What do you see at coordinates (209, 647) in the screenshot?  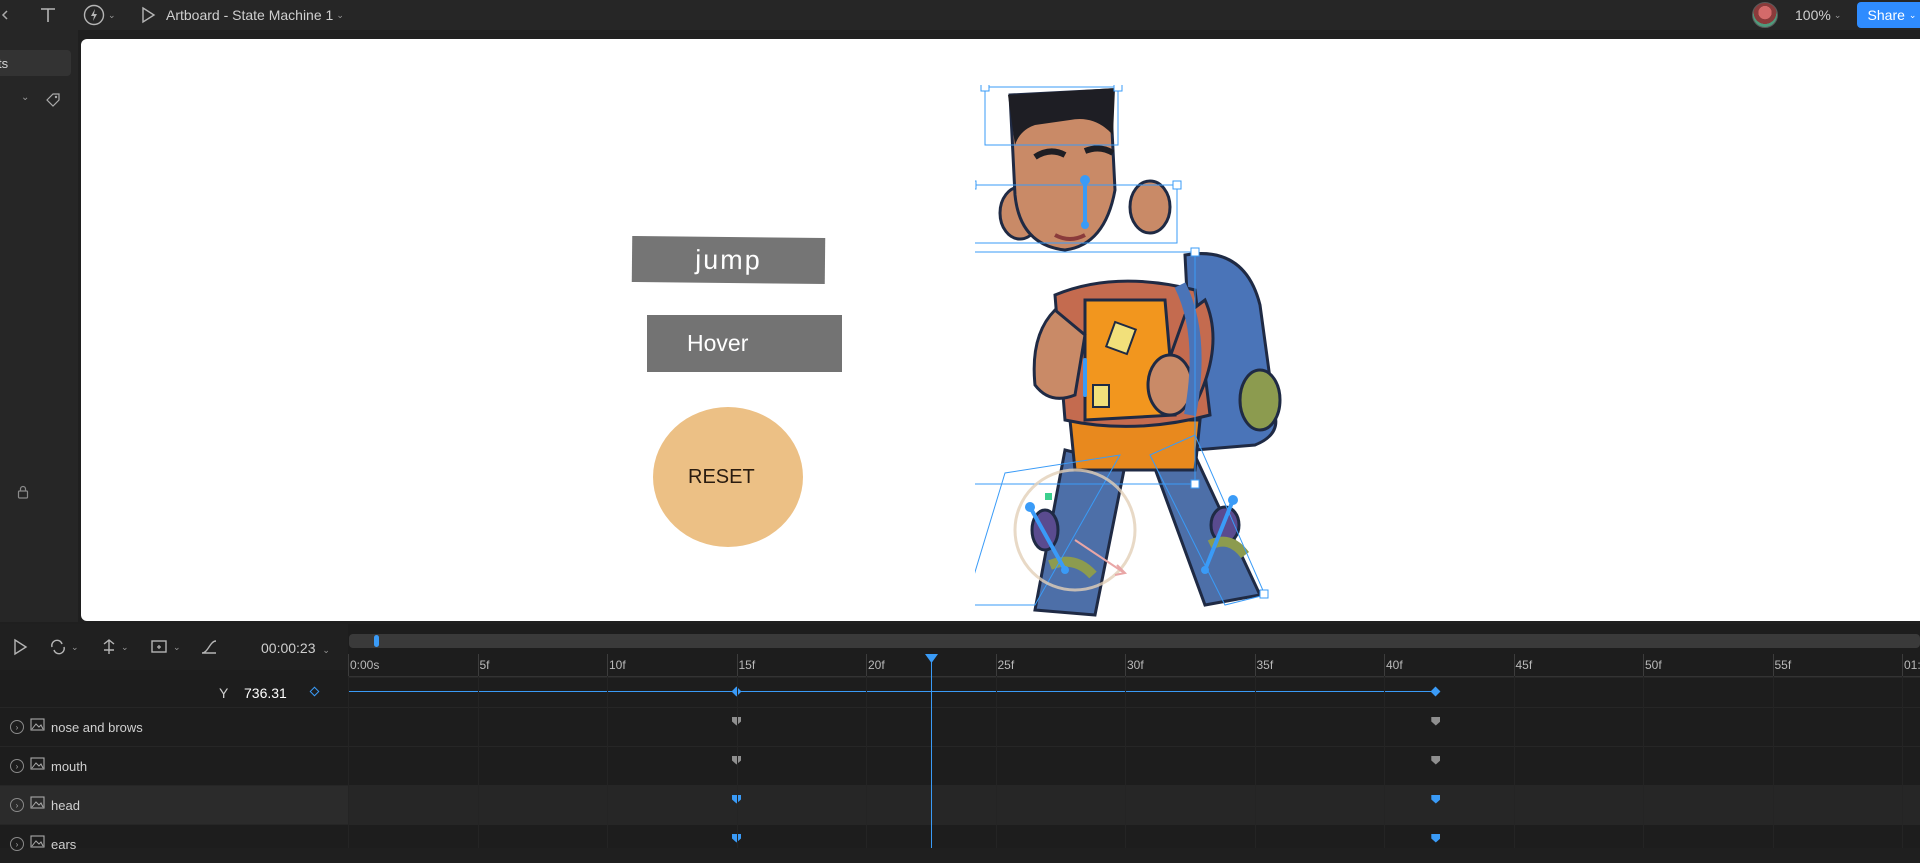 I see `easing-curve-icon` at bounding box center [209, 647].